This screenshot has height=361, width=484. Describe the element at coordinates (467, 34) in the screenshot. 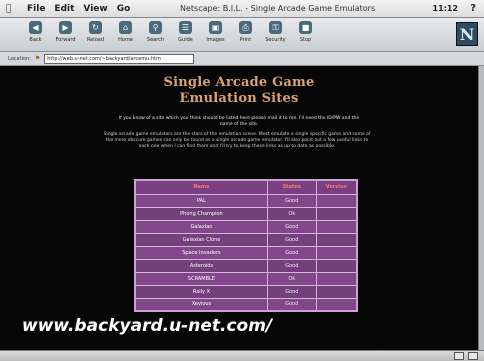

I see `netscape-logo: N` at that location.